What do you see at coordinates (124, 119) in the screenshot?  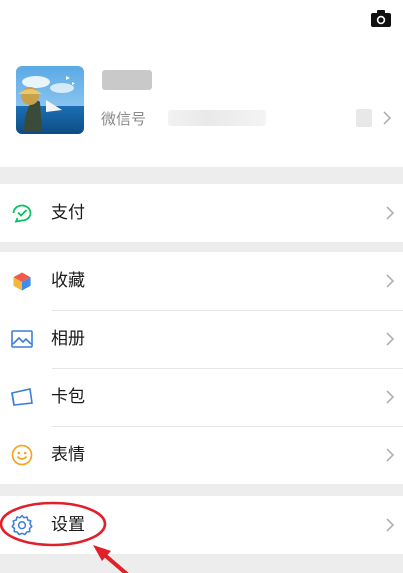 I see `wechat-id-label: 微信号` at bounding box center [124, 119].